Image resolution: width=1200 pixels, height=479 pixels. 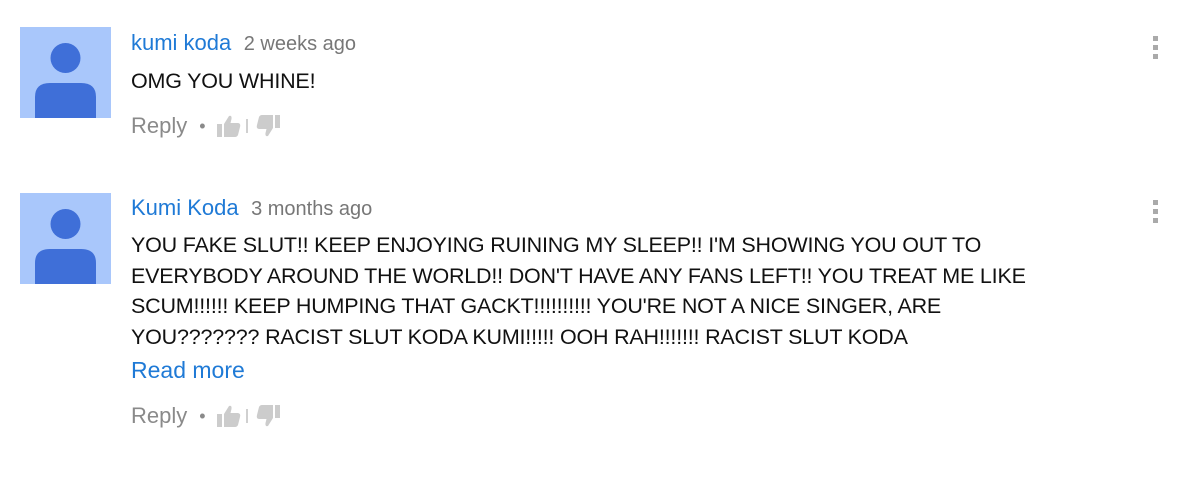 I want to click on comment-header: kumi koda 2 weeks ago, so click(x=243, y=43).